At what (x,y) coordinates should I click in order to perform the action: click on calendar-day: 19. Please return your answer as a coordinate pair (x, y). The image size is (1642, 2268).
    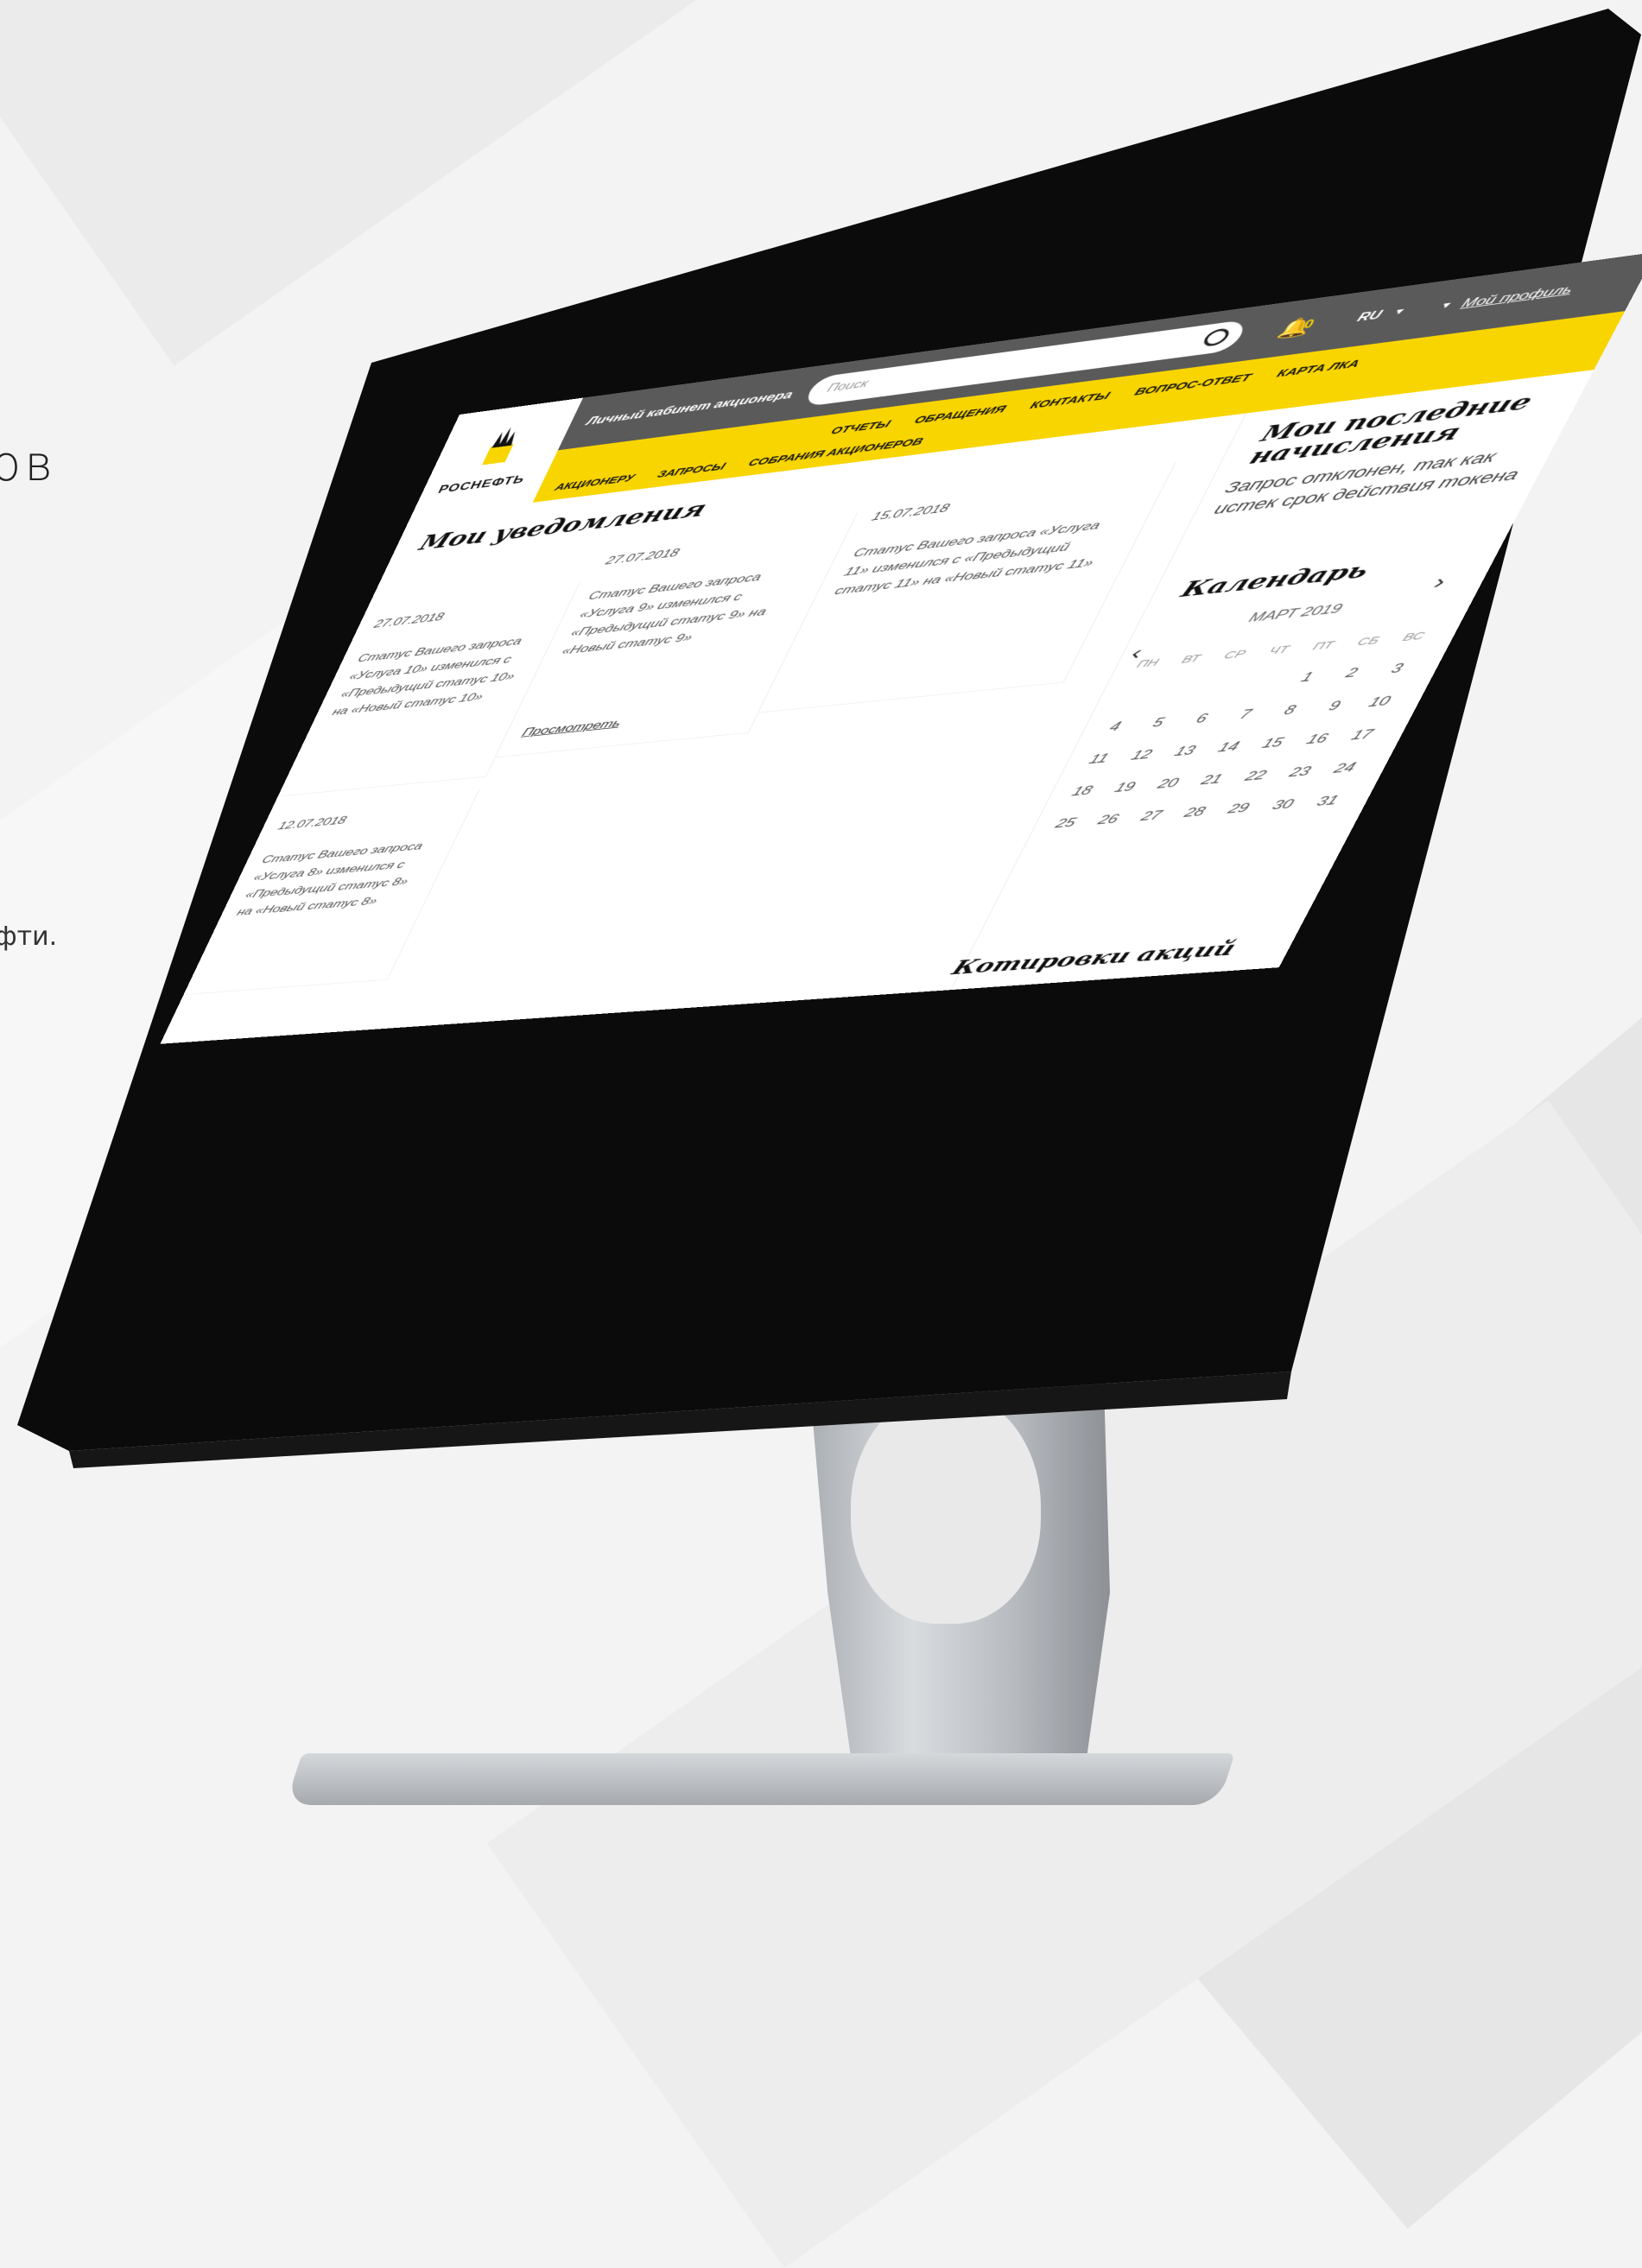
    Looking at the image, I should click on (1125, 787).